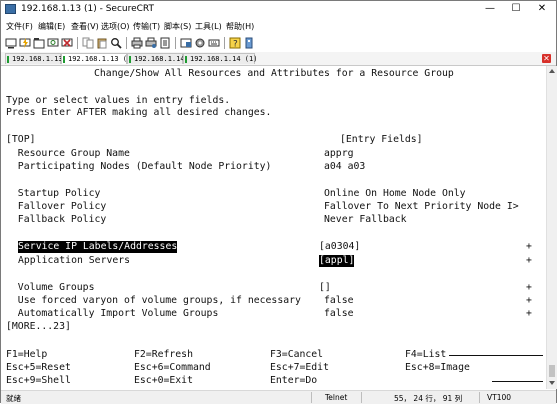 The image size is (558, 404). What do you see at coordinates (552, 371) in the screenshot?
I see `scrollbar-thumb` at bounding box center [552, 371].